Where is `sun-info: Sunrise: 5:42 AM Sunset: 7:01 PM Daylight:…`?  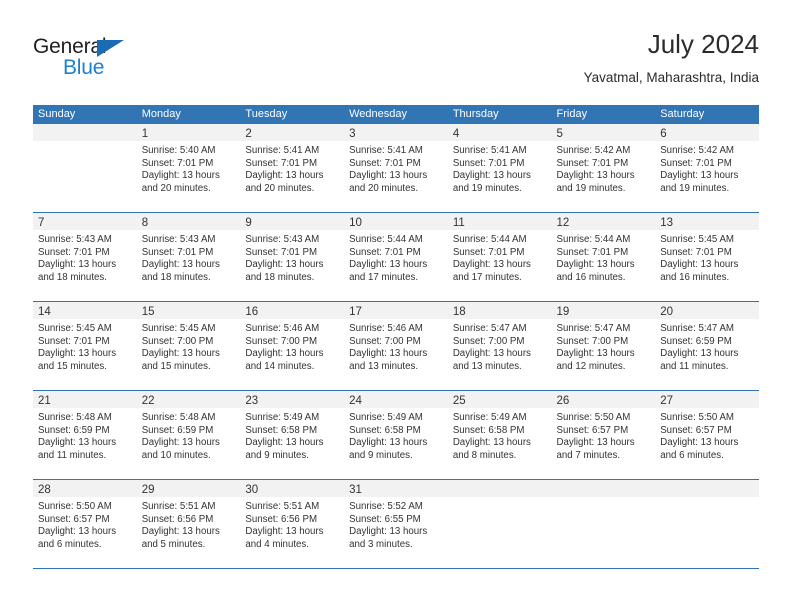
sun-info: Sunrise: 5:42 AM Sunset: 7:01 PM Daylight:… is located at coordinates (709, 168).